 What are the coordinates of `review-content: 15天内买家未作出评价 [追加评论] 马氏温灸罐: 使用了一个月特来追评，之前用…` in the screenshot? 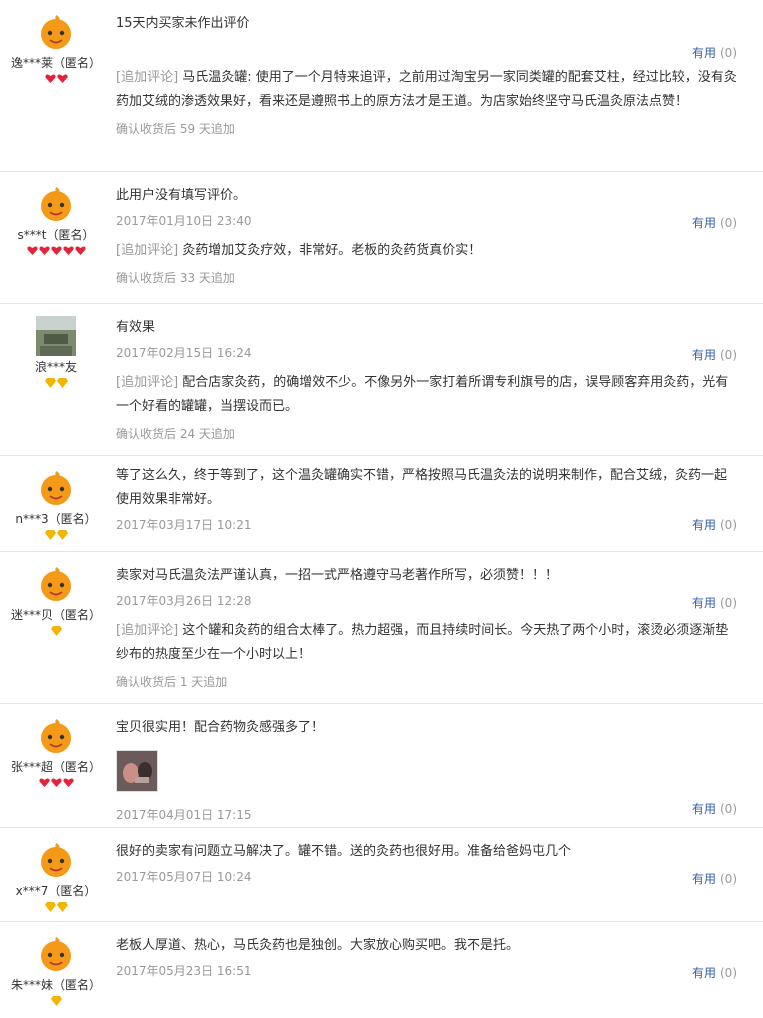 It's located at (427, 74).